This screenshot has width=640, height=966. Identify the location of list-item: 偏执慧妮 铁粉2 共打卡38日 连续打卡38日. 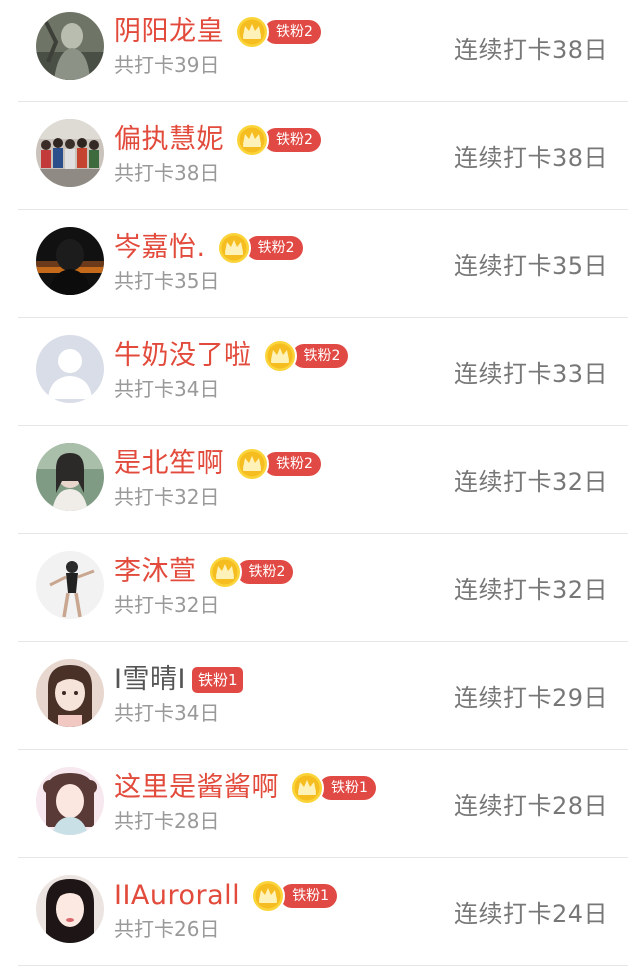
(323, 156).